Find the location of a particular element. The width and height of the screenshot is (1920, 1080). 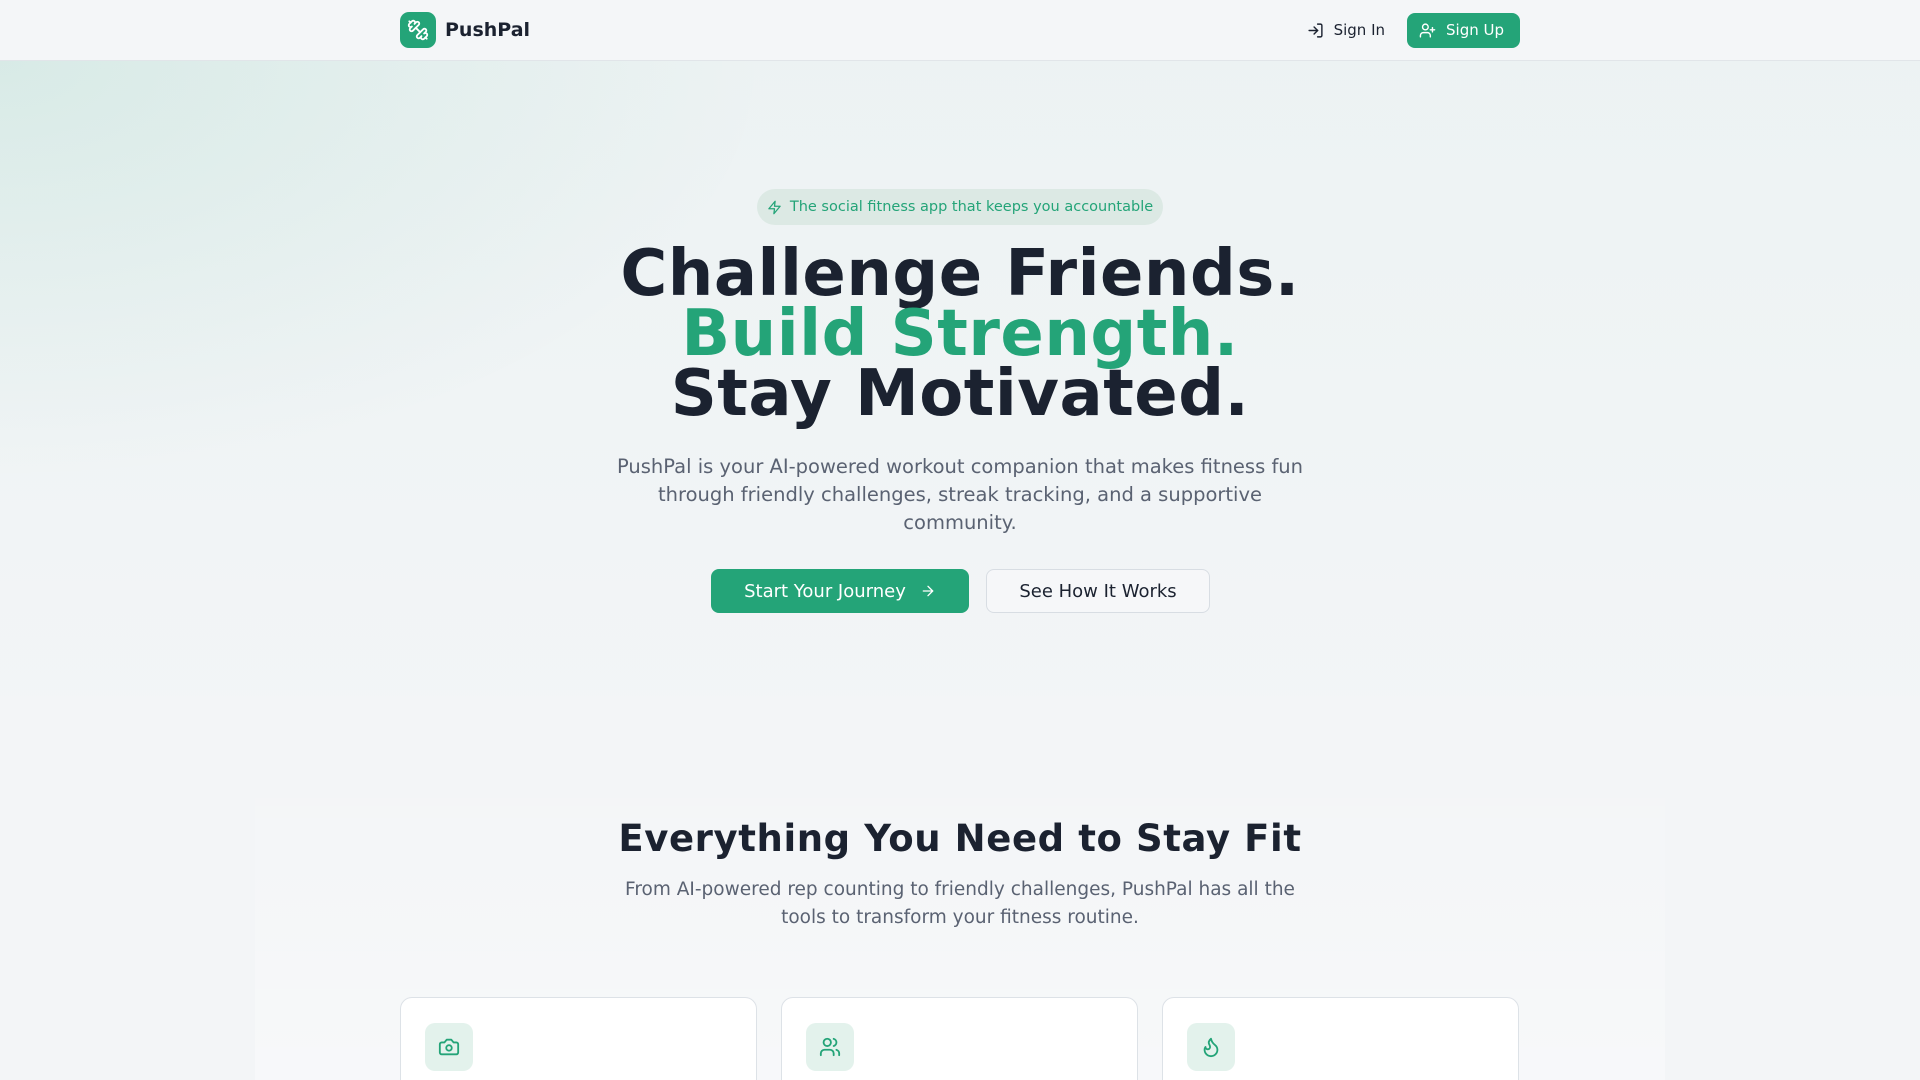

log-in-icon is located at coordinates (1315, 30).